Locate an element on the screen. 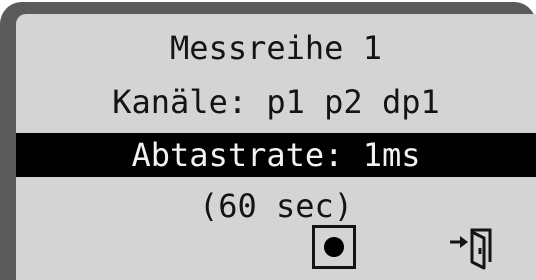 The height and width of the screenshot is (280, 536). measurement-title: Messreihe 1 is located at coordinates (276, 48).